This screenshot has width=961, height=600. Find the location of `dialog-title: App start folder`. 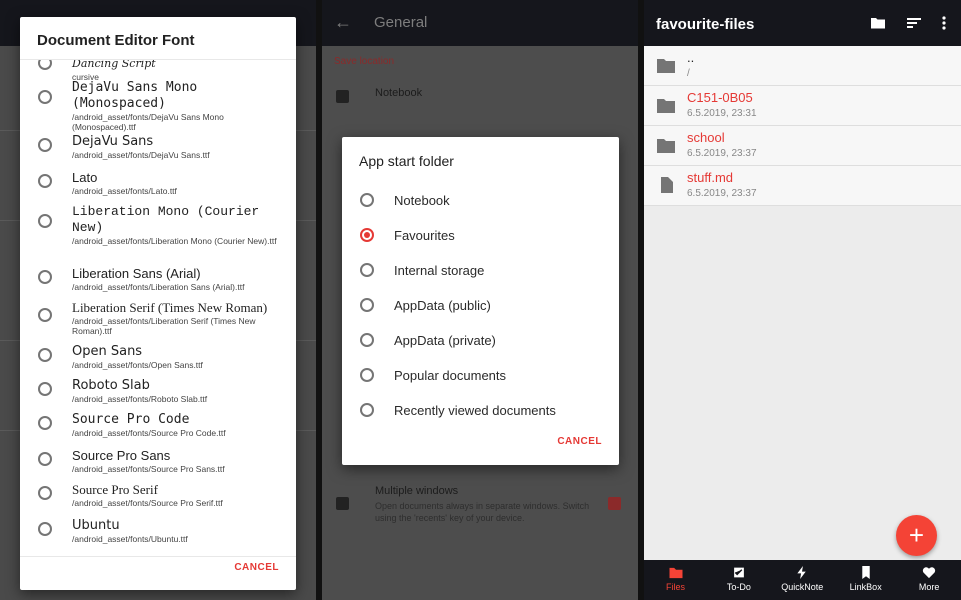

dialog-title: App start folder is located at coordinates (406, 161).